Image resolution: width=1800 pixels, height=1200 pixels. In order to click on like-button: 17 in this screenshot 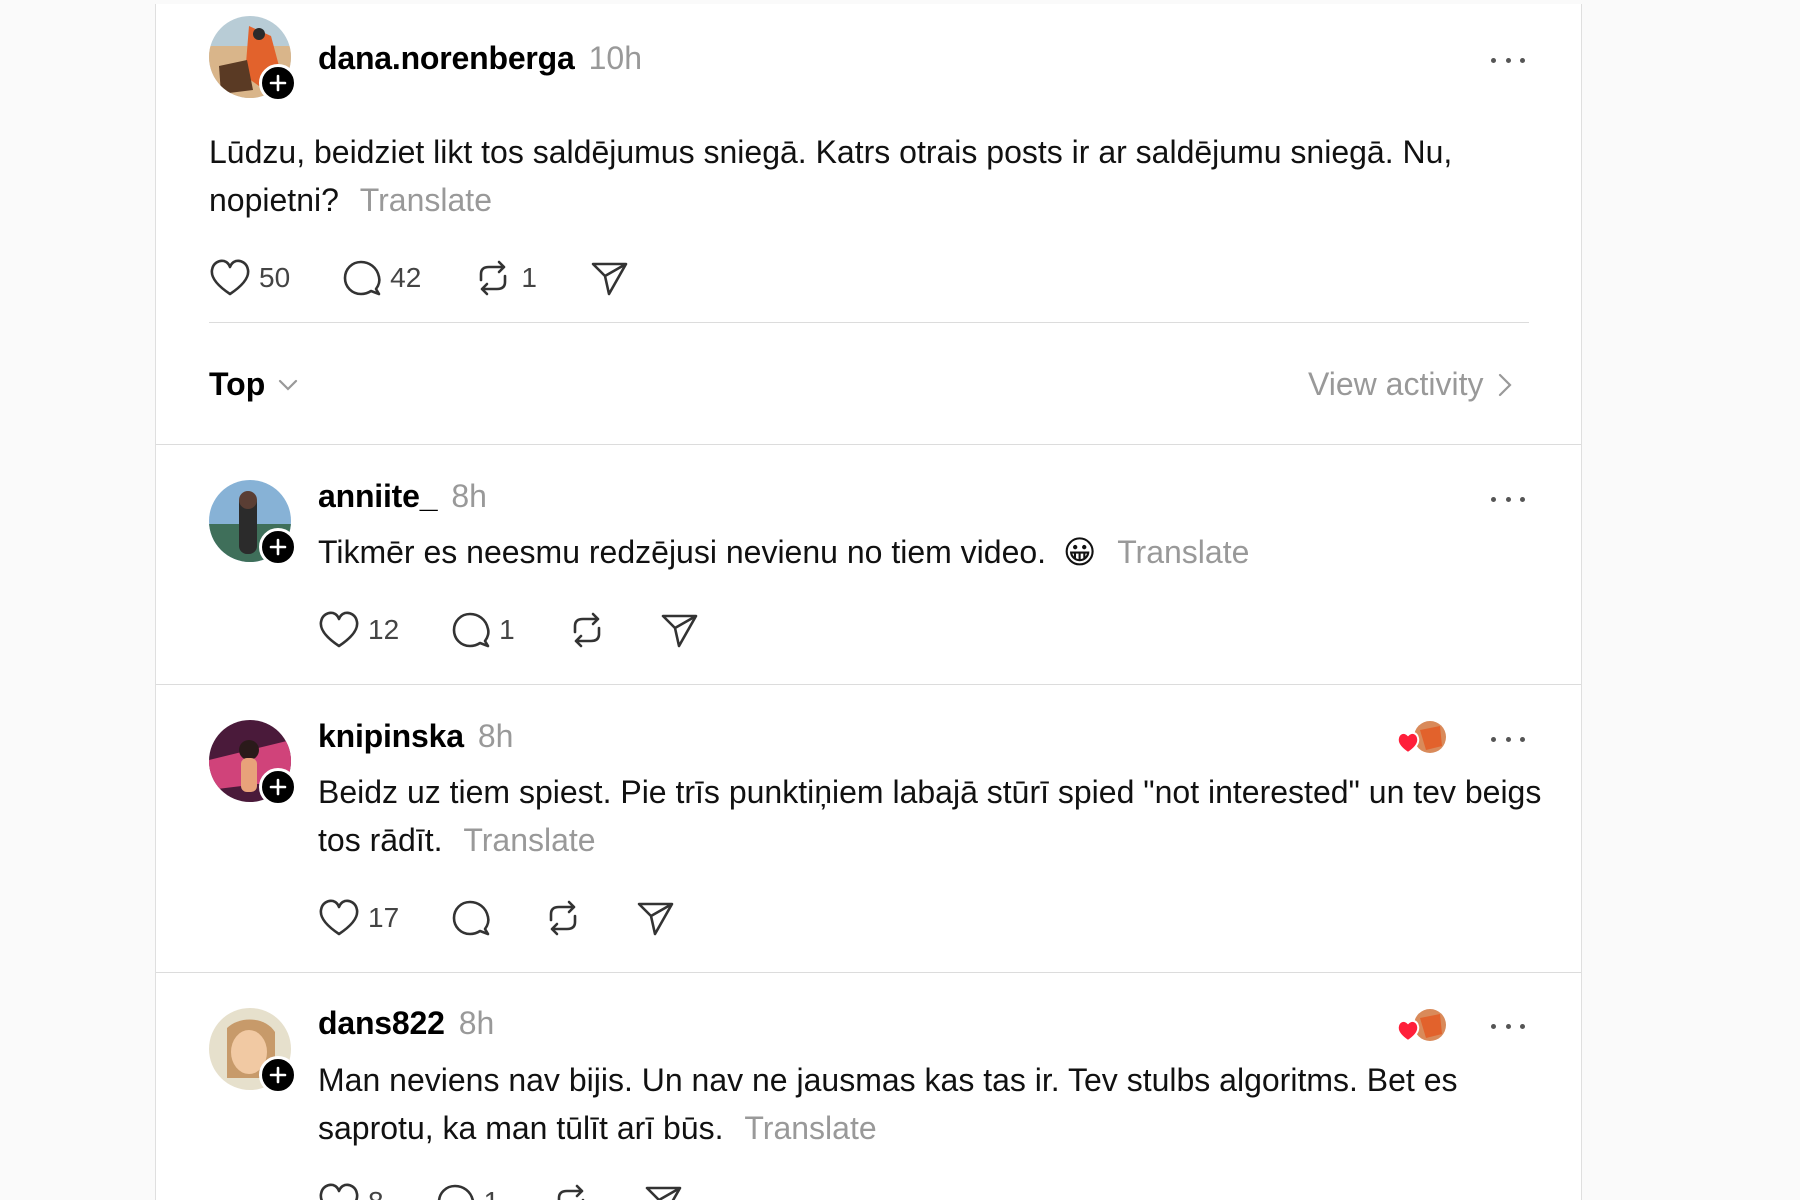, I will do `click(358, 918)`.